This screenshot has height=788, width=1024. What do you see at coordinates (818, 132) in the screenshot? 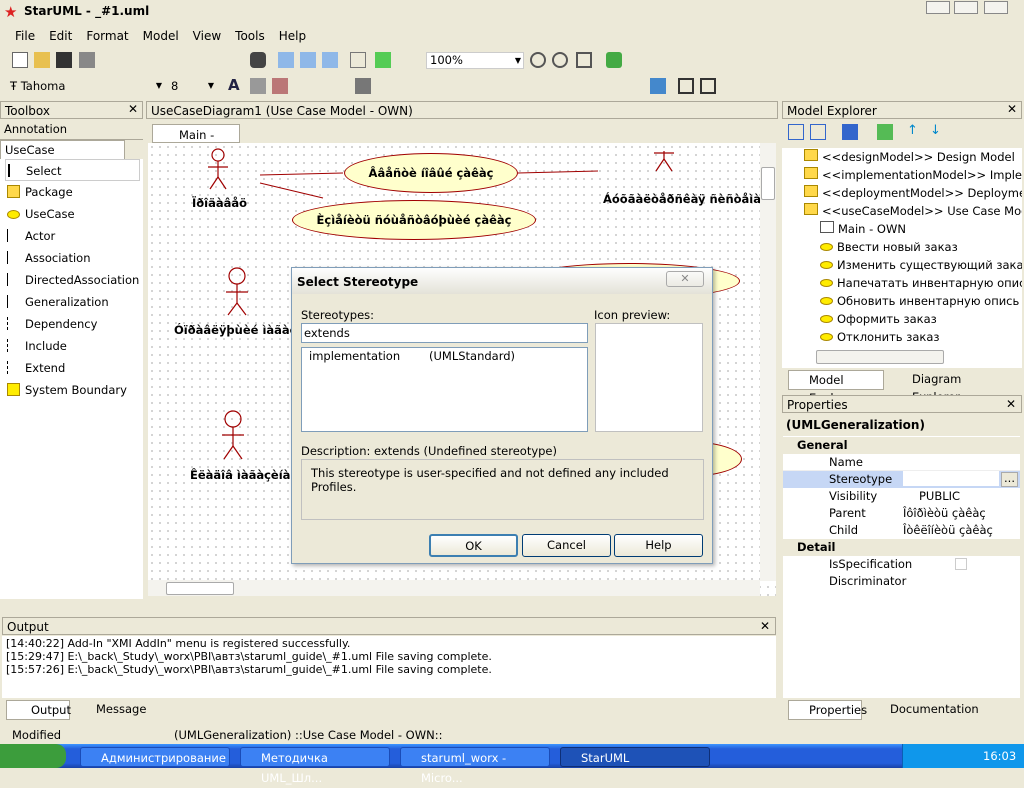
I see `sort2-icon` at bounding box center [818, 132].